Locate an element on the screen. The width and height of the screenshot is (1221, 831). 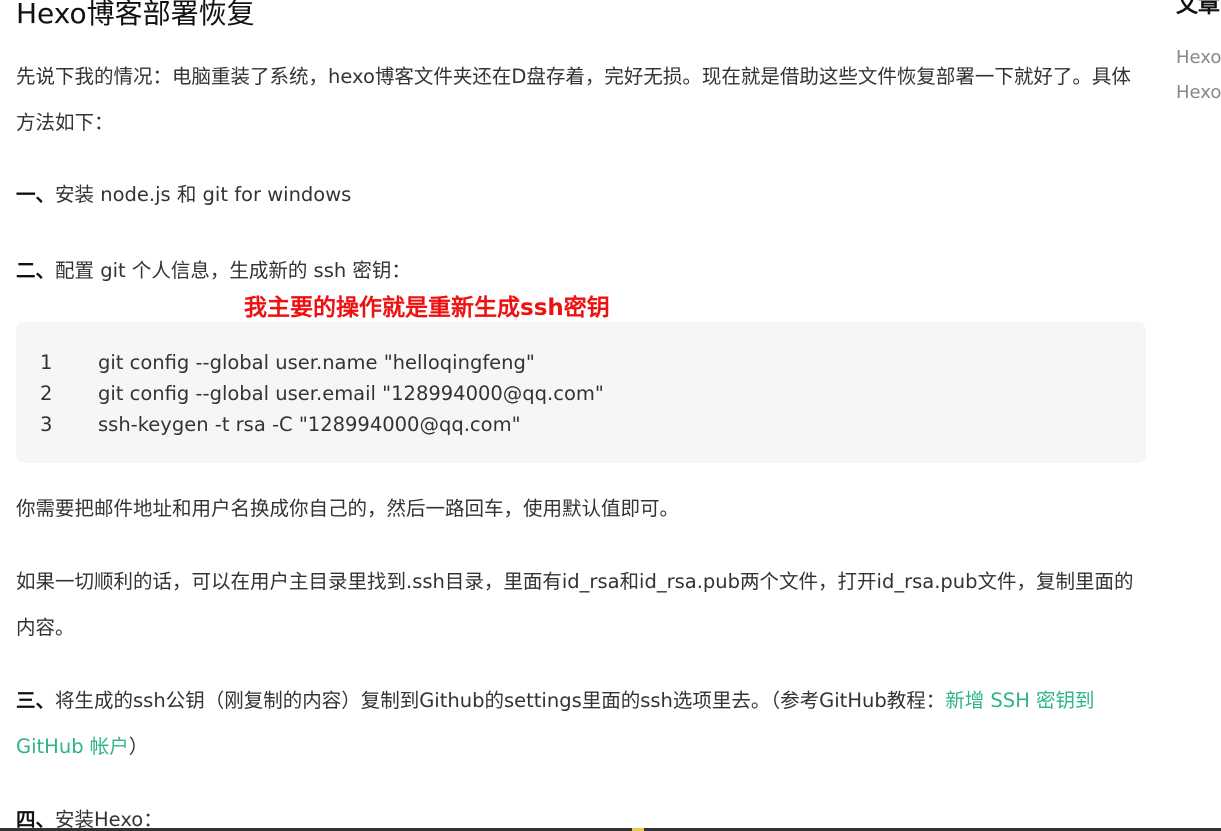
line-number: 3 is located at coordinates (46, 424).